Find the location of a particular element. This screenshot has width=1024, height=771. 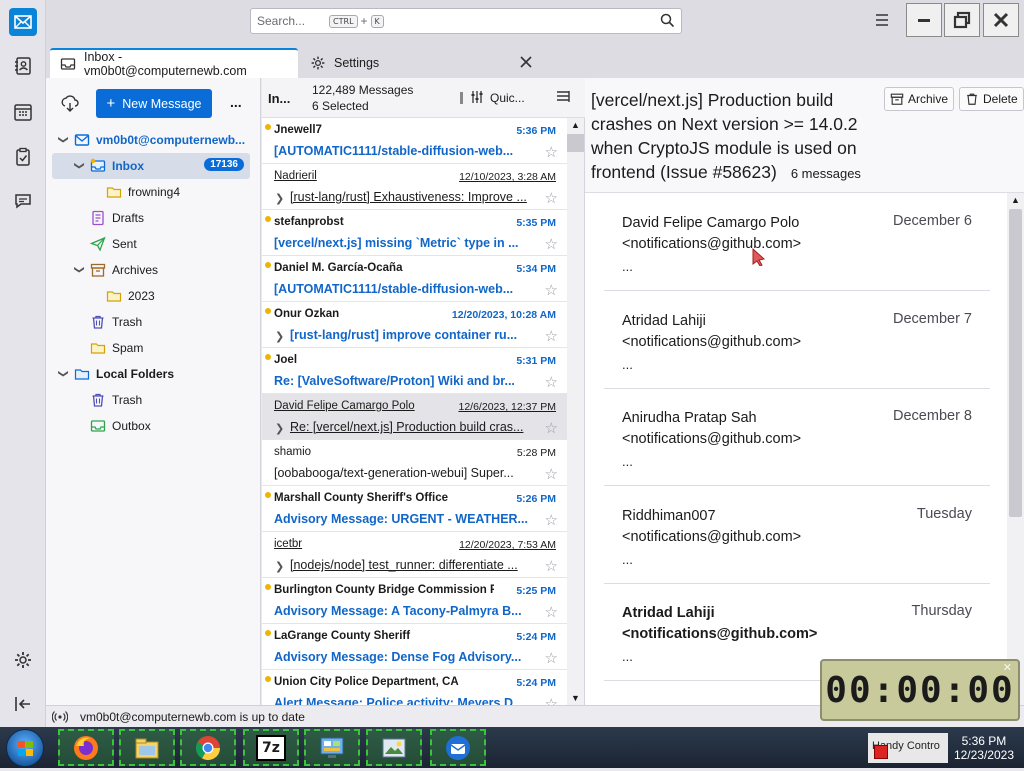

close-window-button is located at coordinates (1001, 20).